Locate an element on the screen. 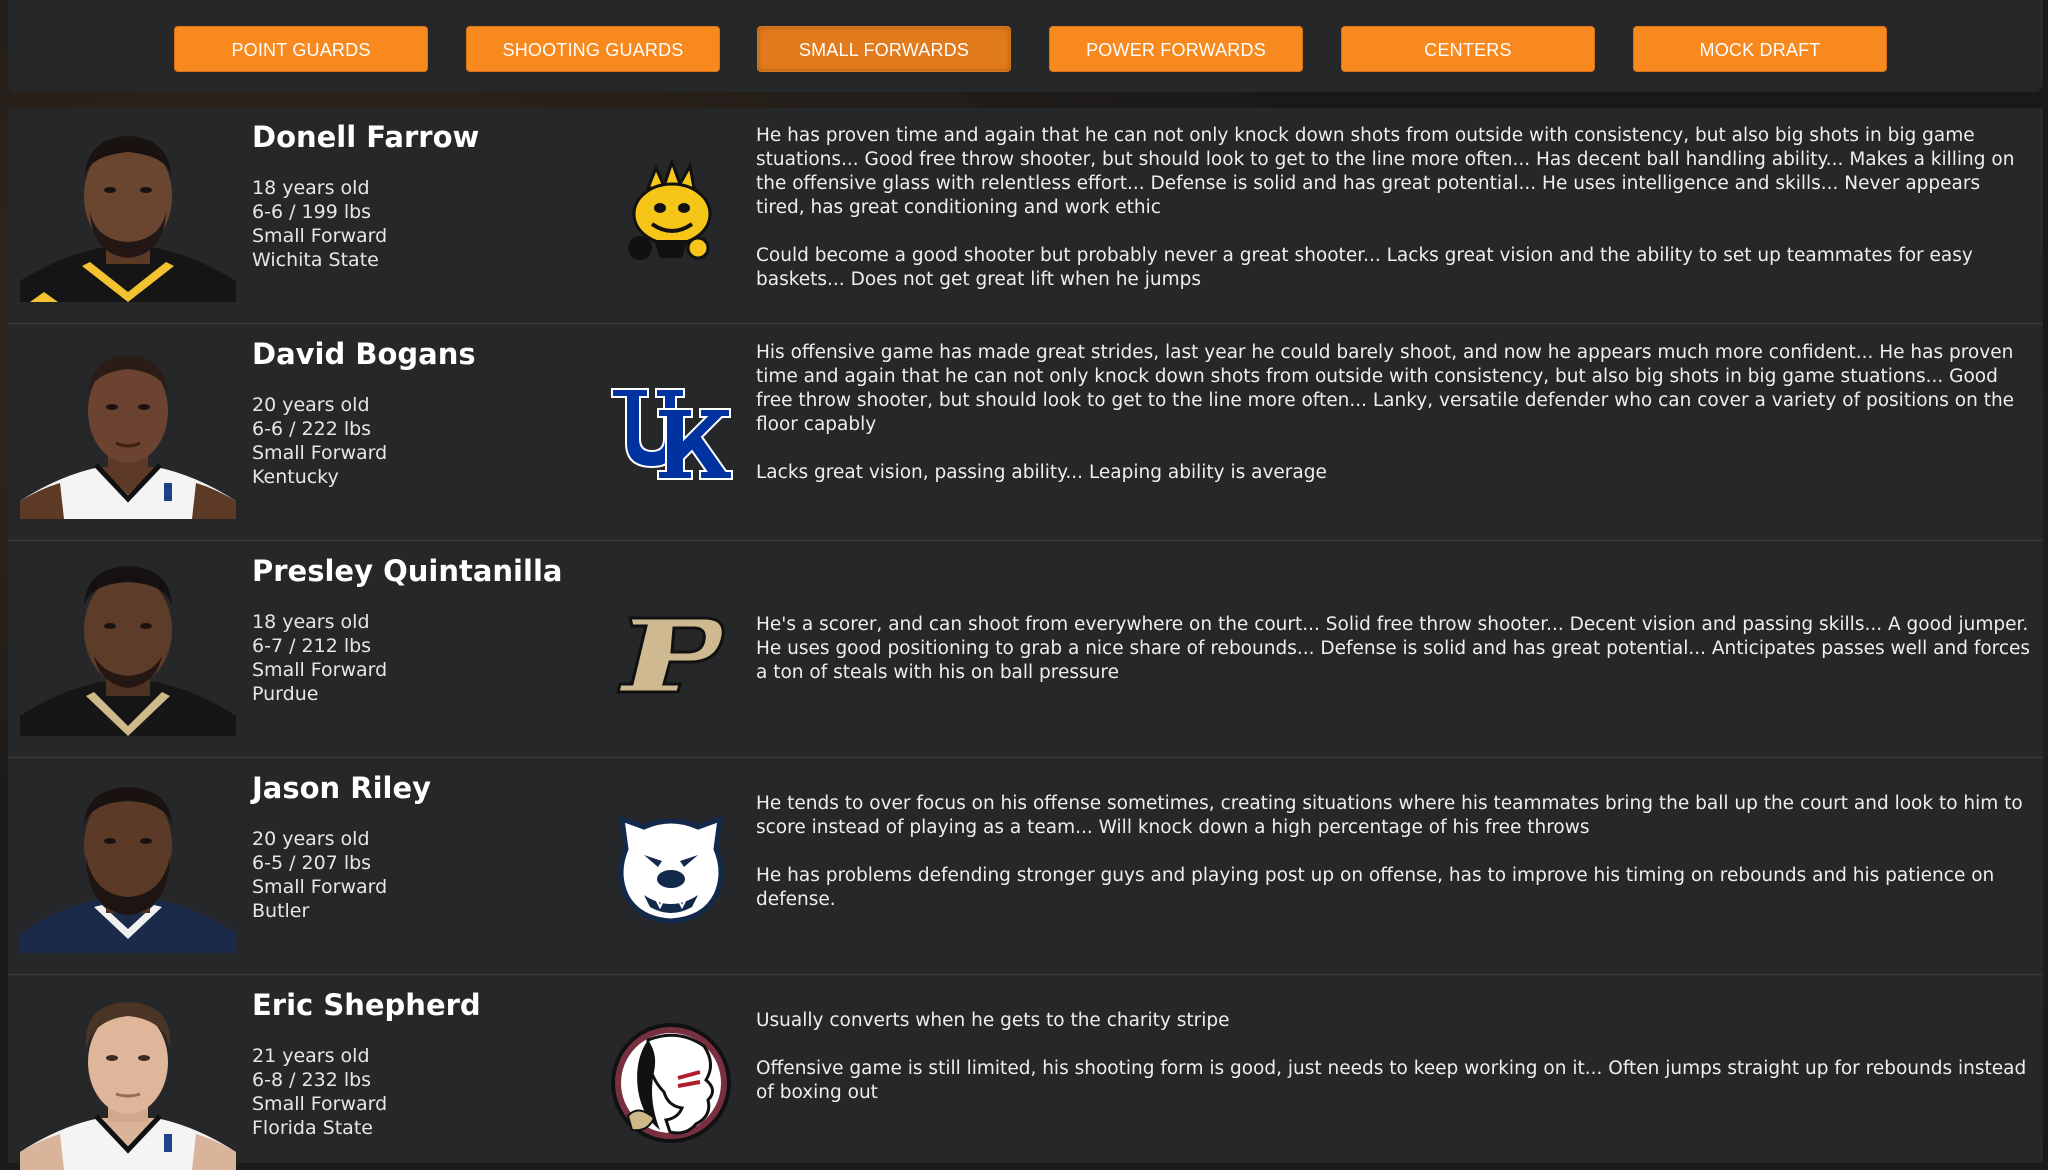 Image resolution: width=2048 pixels, height=1170 pixels. player-age: 21 years old is located at coordinates (311, 1056).